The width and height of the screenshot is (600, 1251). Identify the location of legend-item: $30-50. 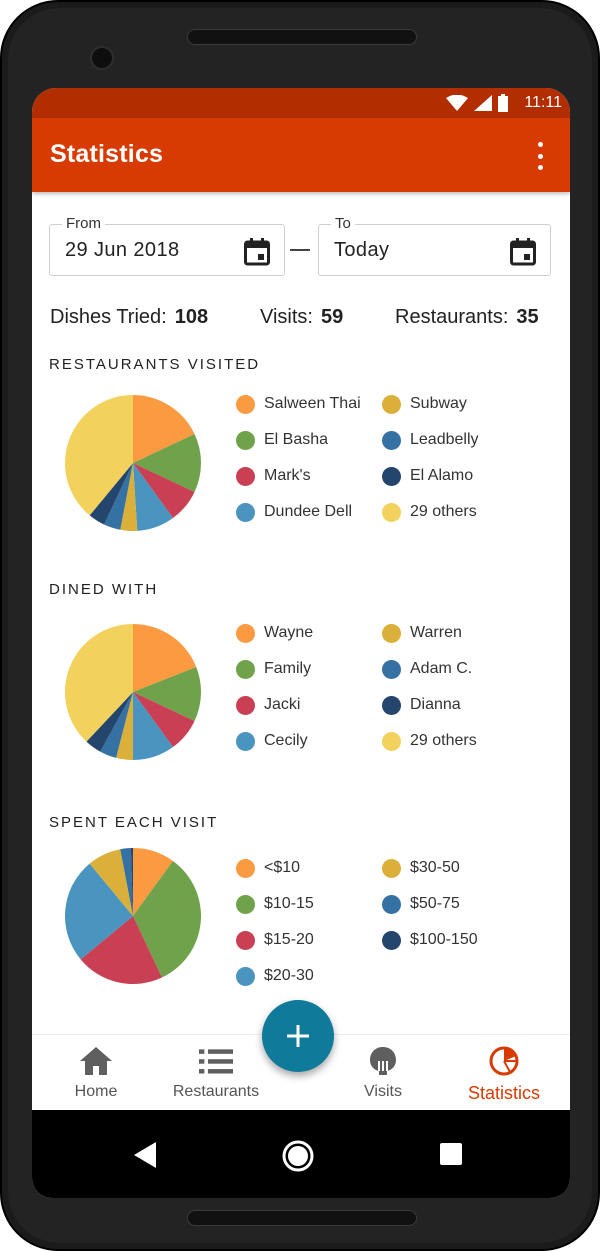
(421, 868).